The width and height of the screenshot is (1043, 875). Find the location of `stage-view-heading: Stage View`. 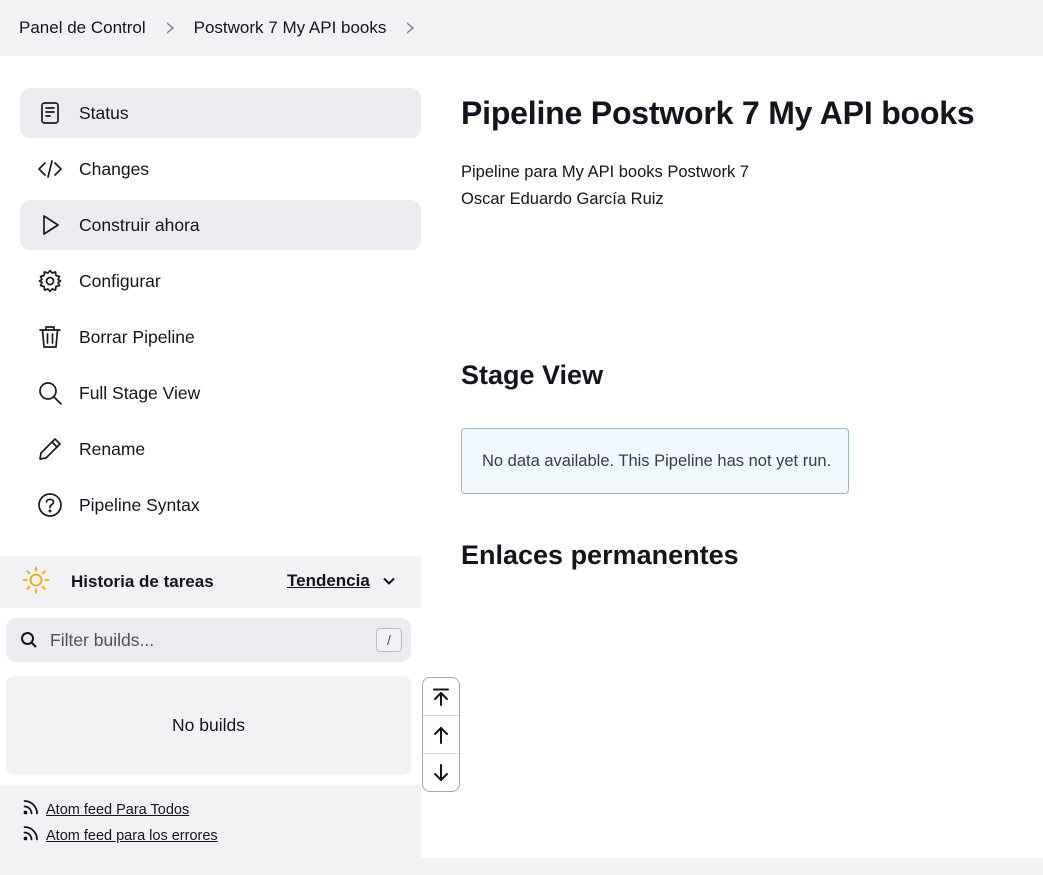

stage-view-heading: Stage View is located at coordinates (532, 375).